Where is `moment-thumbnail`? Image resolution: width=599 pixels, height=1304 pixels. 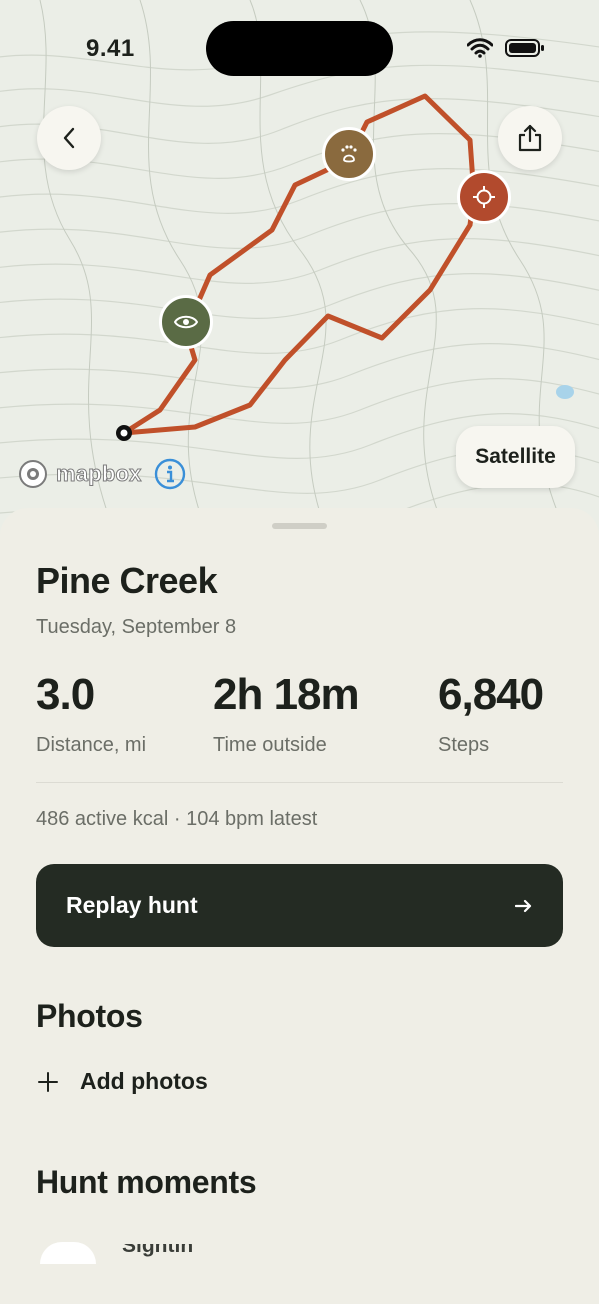
moment-thumbnail is located at coordinates (68, 1253).